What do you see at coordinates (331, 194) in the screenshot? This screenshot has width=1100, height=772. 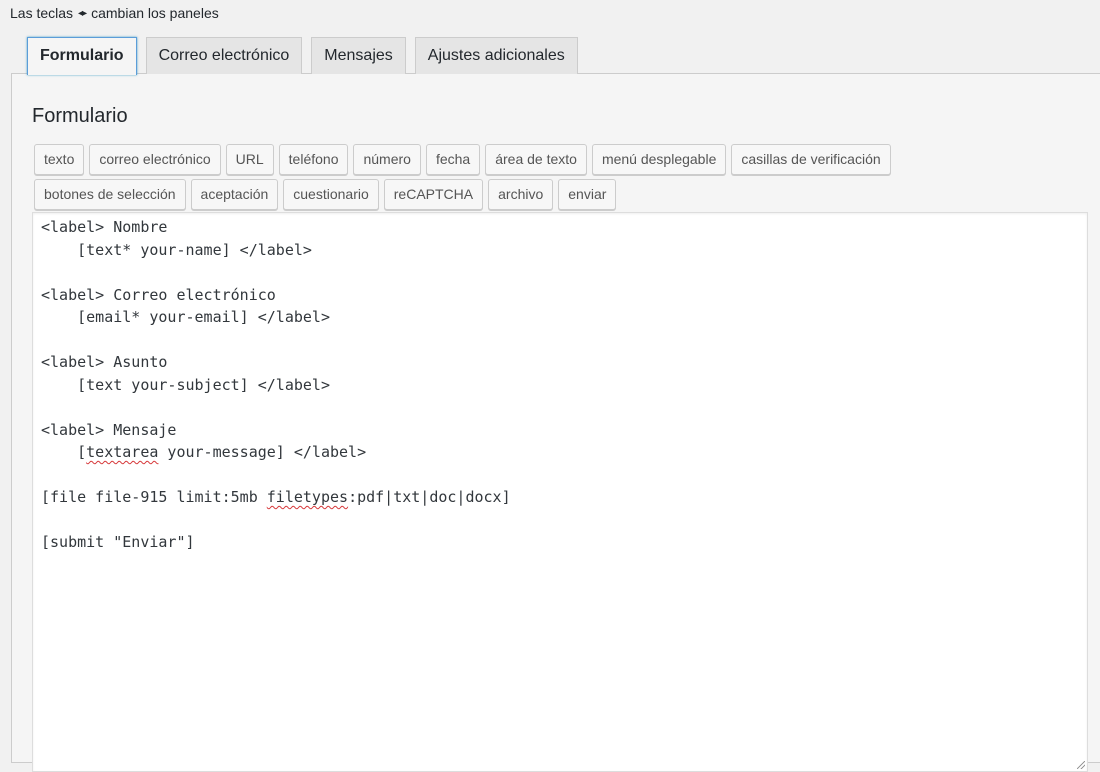 I see `tag-button-cuestionario: cuestionario` at bounding box center [331, 194].